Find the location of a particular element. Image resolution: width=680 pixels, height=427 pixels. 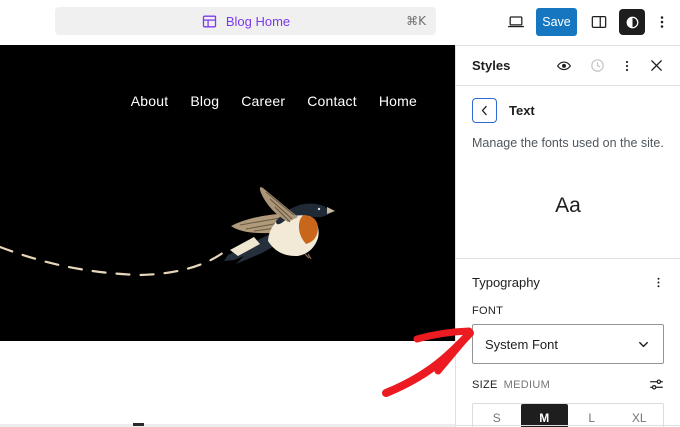

section-title: Typography is located at coordinates (506, 282).